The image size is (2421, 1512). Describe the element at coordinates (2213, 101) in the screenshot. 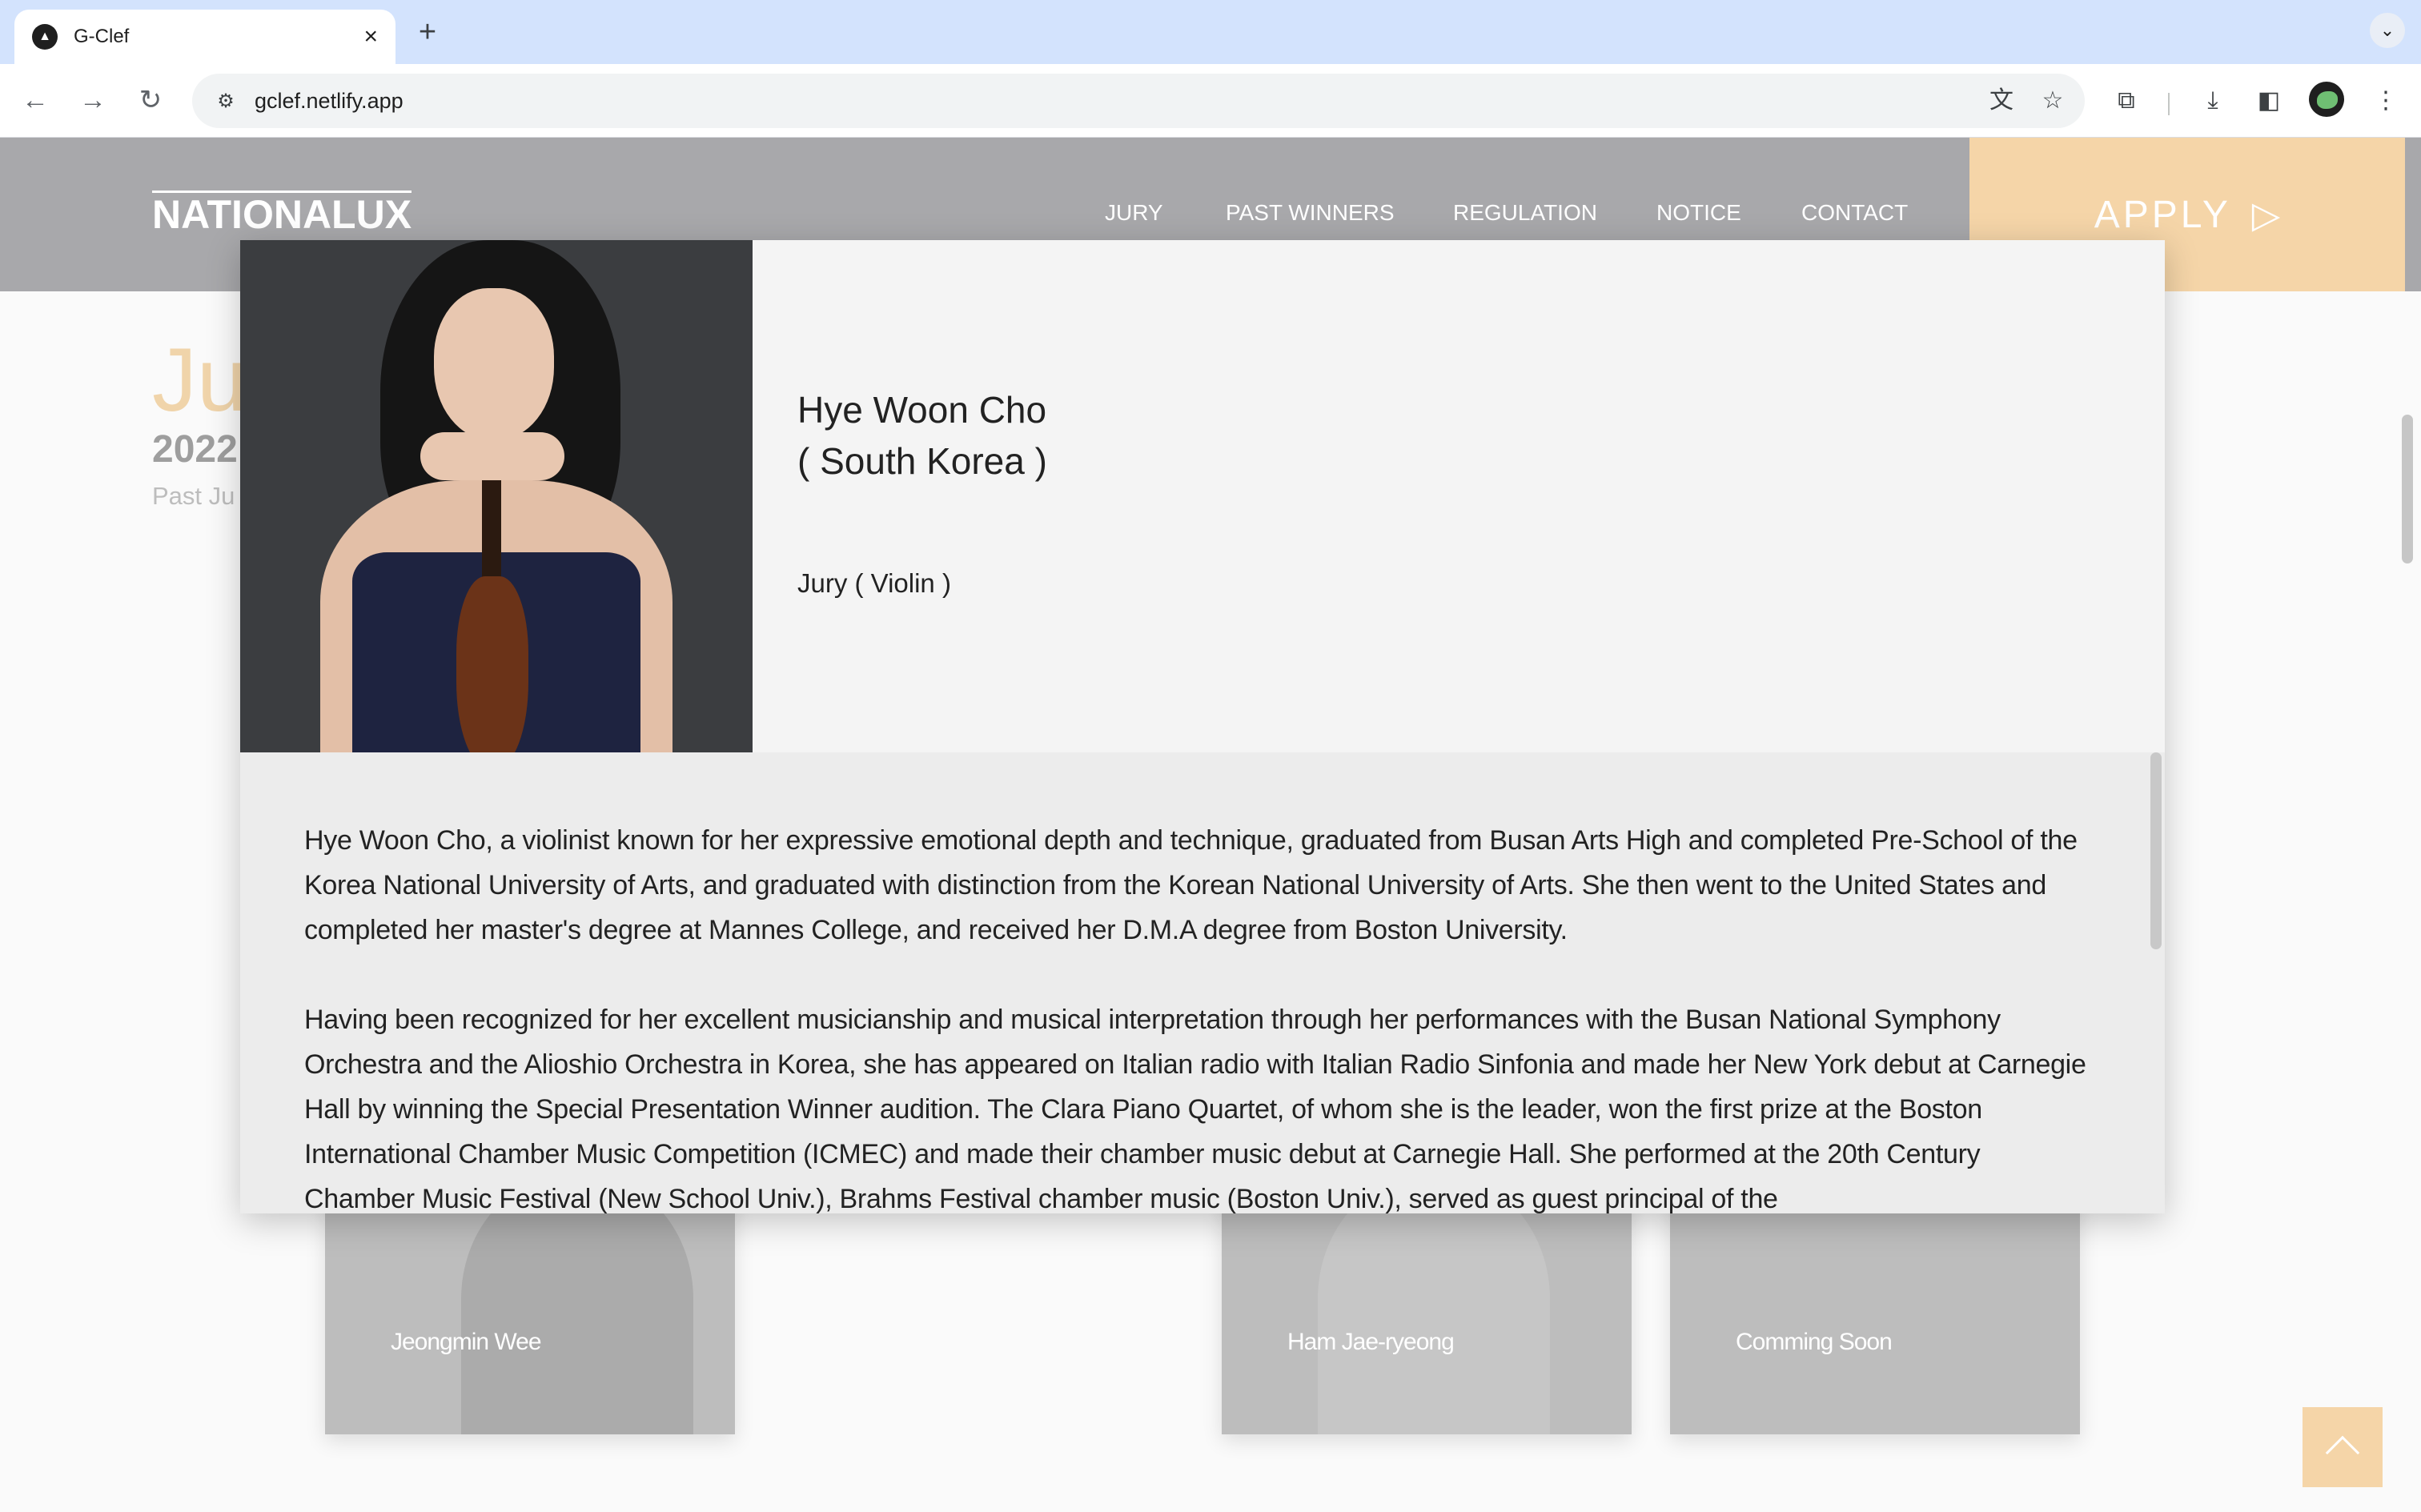

I see `download-icon: ⤓` at that location.